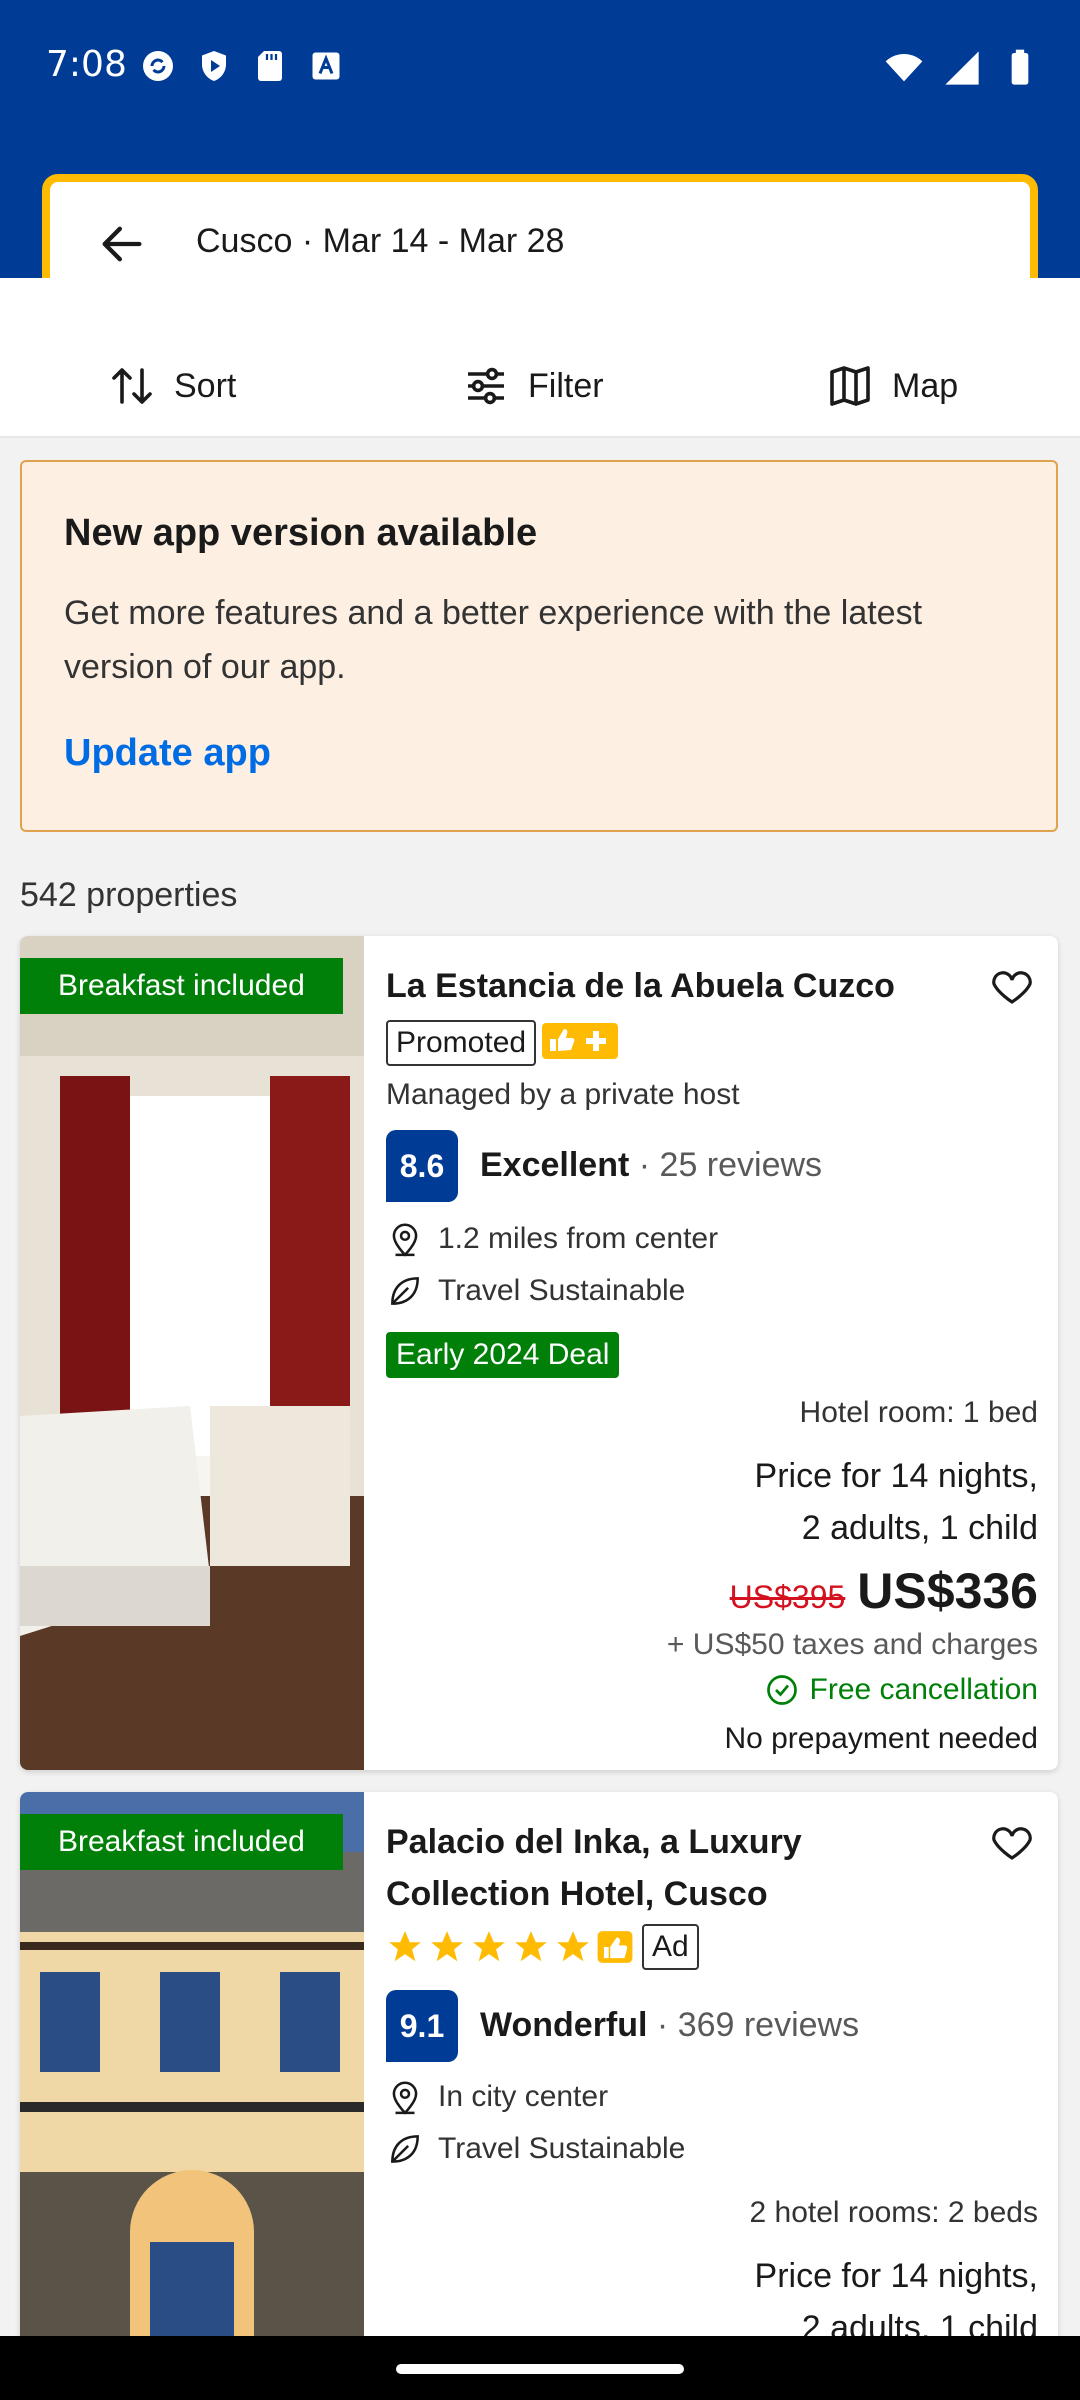 The width and height of the screenshot is (1080, 2400). I want to click on gesture-nav-bar, so click(540, 2368).